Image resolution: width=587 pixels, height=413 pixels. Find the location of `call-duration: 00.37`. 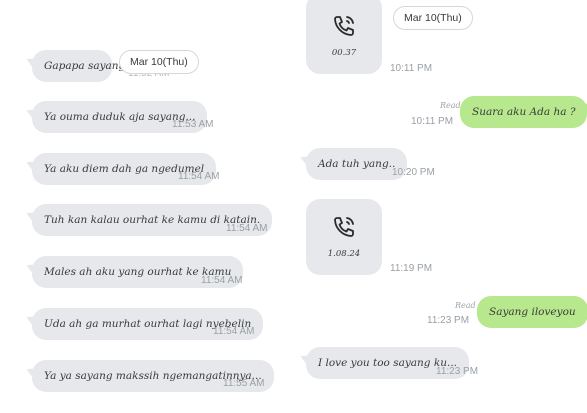

call-duration: 00.37 is located at coordinates (344, 53).